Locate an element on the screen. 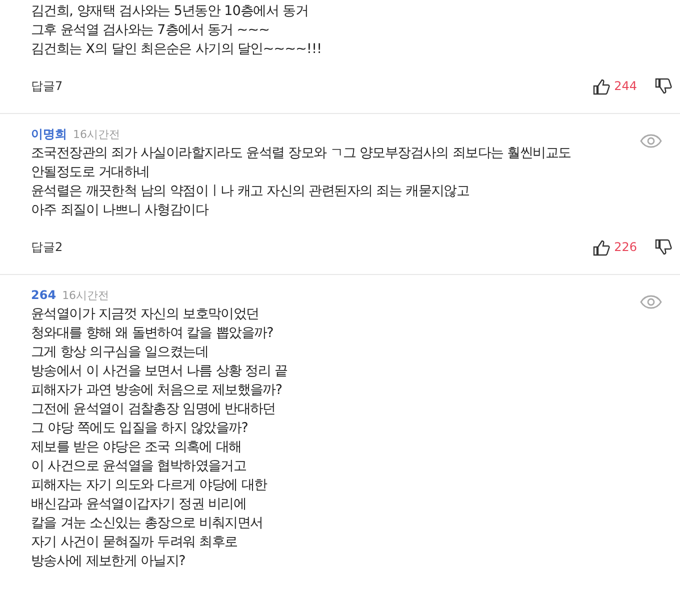 The height and width of the screenshot is (590, 680). comment-text: 조국전장관의 죄가 사실이라할지라도 윤석렬 장모와 ㄱ그 양모부장검사의 죄보다는 훨씬비교도 안될정도로 거대하네 윤석렬은 깨끗한척 남의 약점이ㅣ나 캐고 자신의 관련된자의 죄는 캐묻지않고 아주 죄질이 나쁘니 사형감이다 is located at coordinates (301, 182).